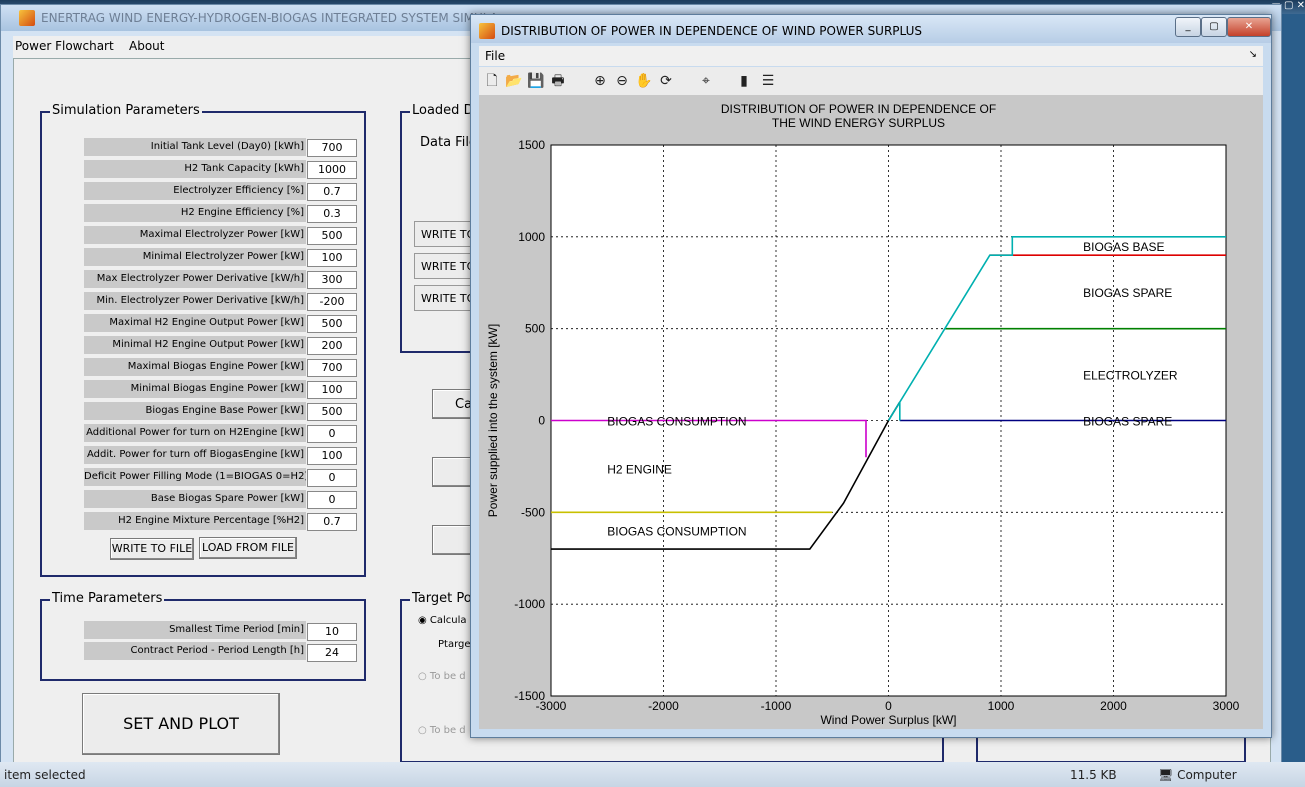  What do you see at coordinates (332, 280) in the screenshot?
I see `sim-param-value: 300` at bounding box center [332, 280].